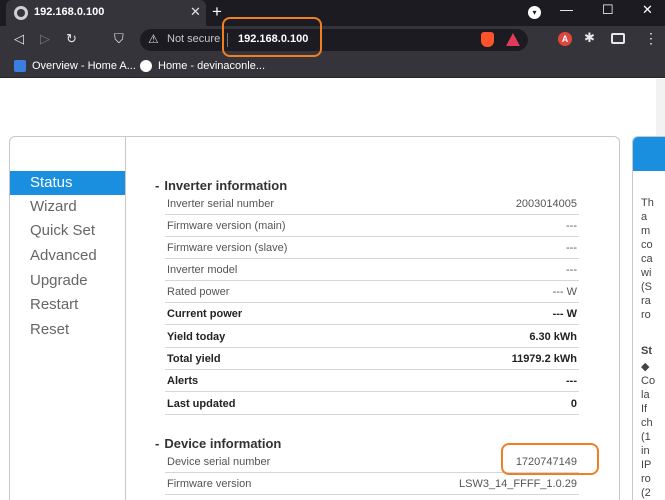  What do you see at coordinates (106, 13) in the screenshot?
I see `browser-tab: 192.168.0.100 ✕` at bounding box center [106, 13].